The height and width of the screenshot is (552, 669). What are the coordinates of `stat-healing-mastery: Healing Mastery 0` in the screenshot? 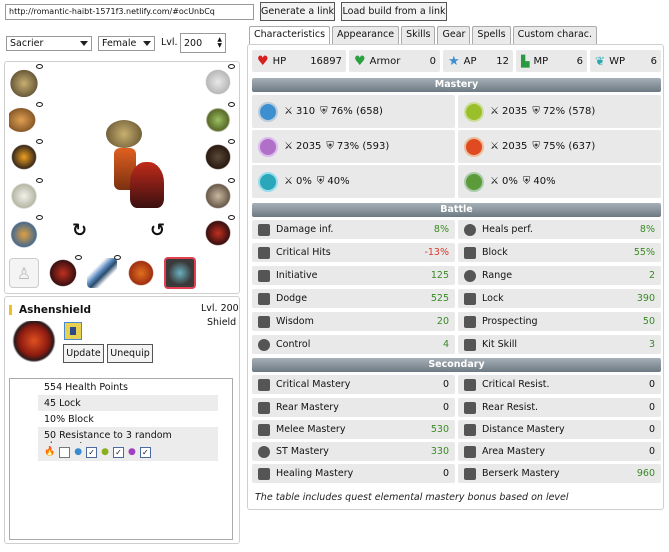 It's located at (353, 473).